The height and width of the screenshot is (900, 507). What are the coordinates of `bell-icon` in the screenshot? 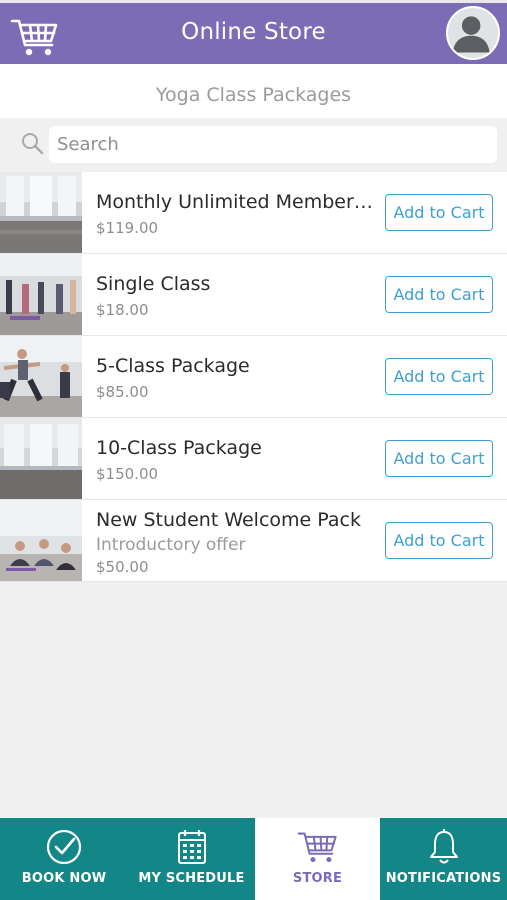 It's located at (443, 846).